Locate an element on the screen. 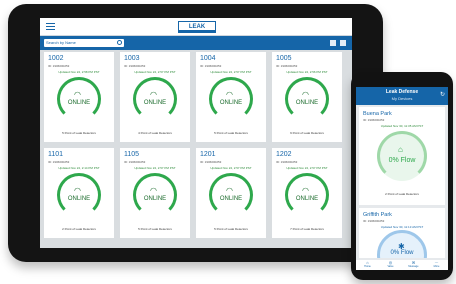 This screenshot has height=284, width=456. nav-home: ⌂ Home is located at coordinates (367, 265).